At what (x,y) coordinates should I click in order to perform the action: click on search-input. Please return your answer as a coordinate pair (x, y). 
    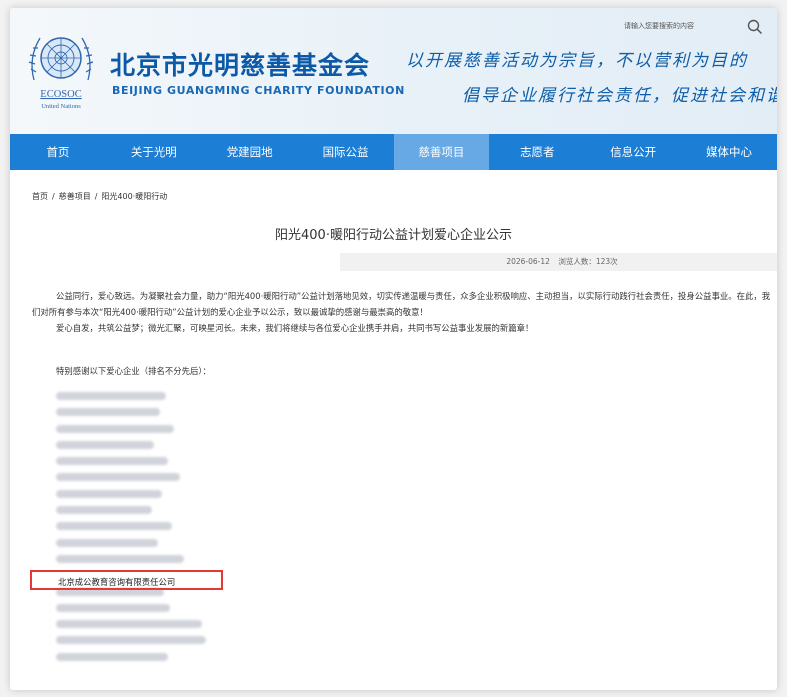
    Looking at the image, I should click on (681, 26).